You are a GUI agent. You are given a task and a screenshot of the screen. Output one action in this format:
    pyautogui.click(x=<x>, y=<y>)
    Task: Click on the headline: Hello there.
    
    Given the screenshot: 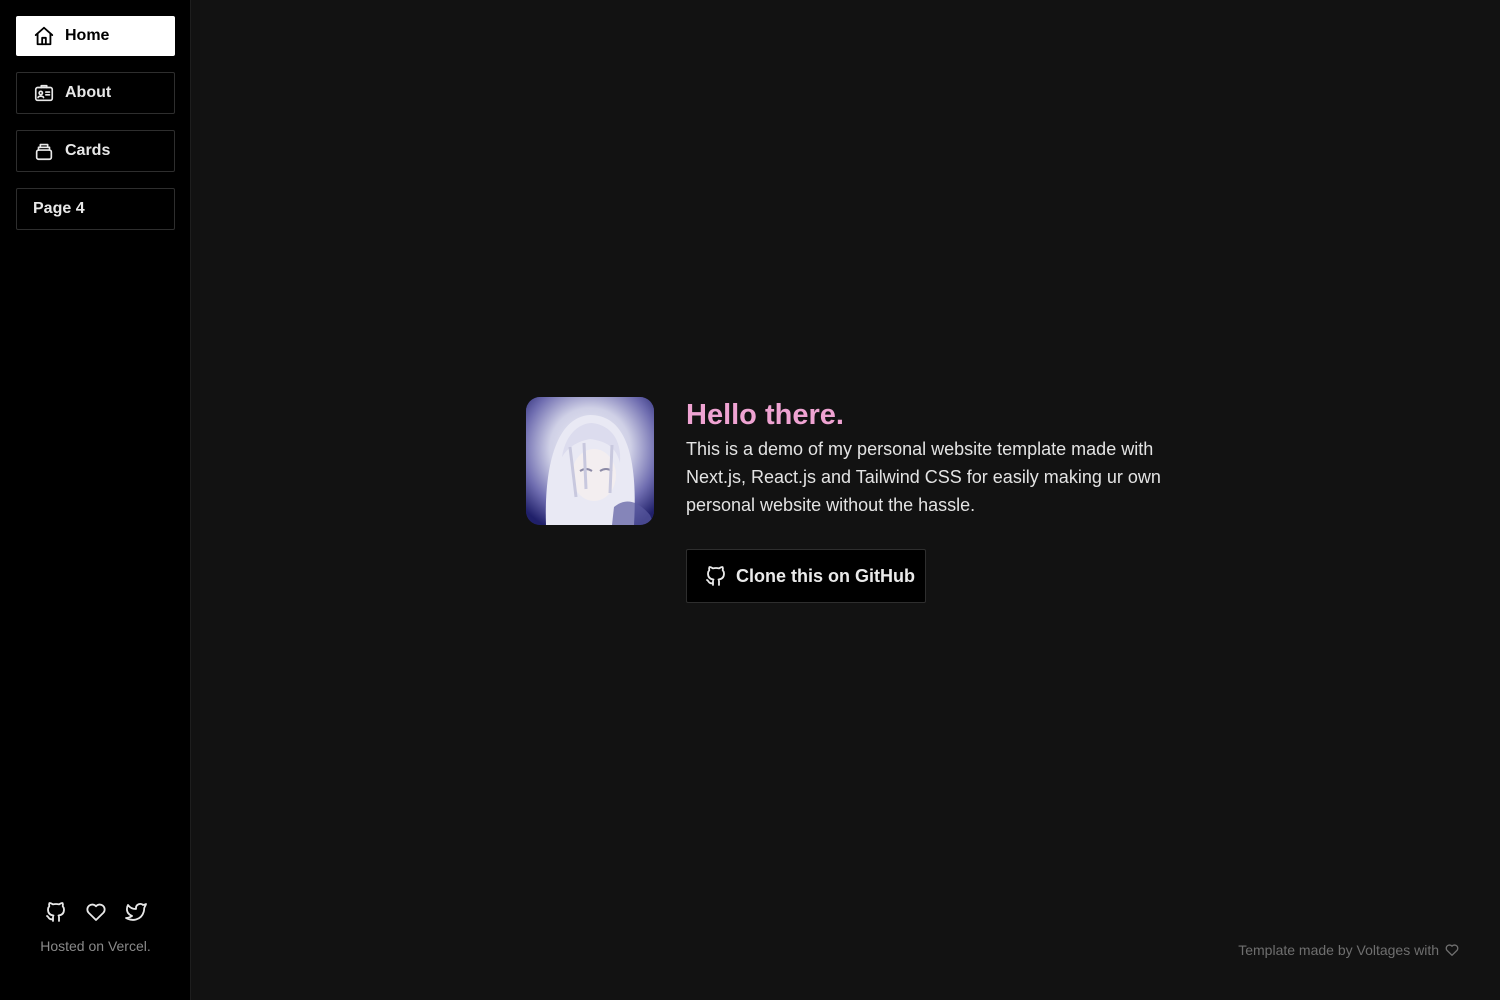 What is the action you would take?
    pyautogui.click(x=765, y=415)
    